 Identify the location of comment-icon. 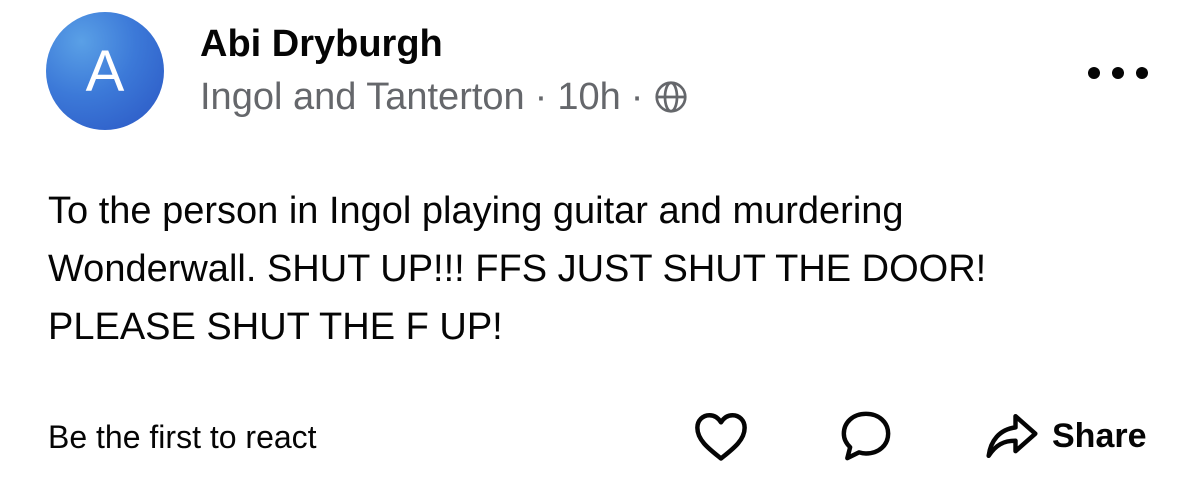
(866, 436).